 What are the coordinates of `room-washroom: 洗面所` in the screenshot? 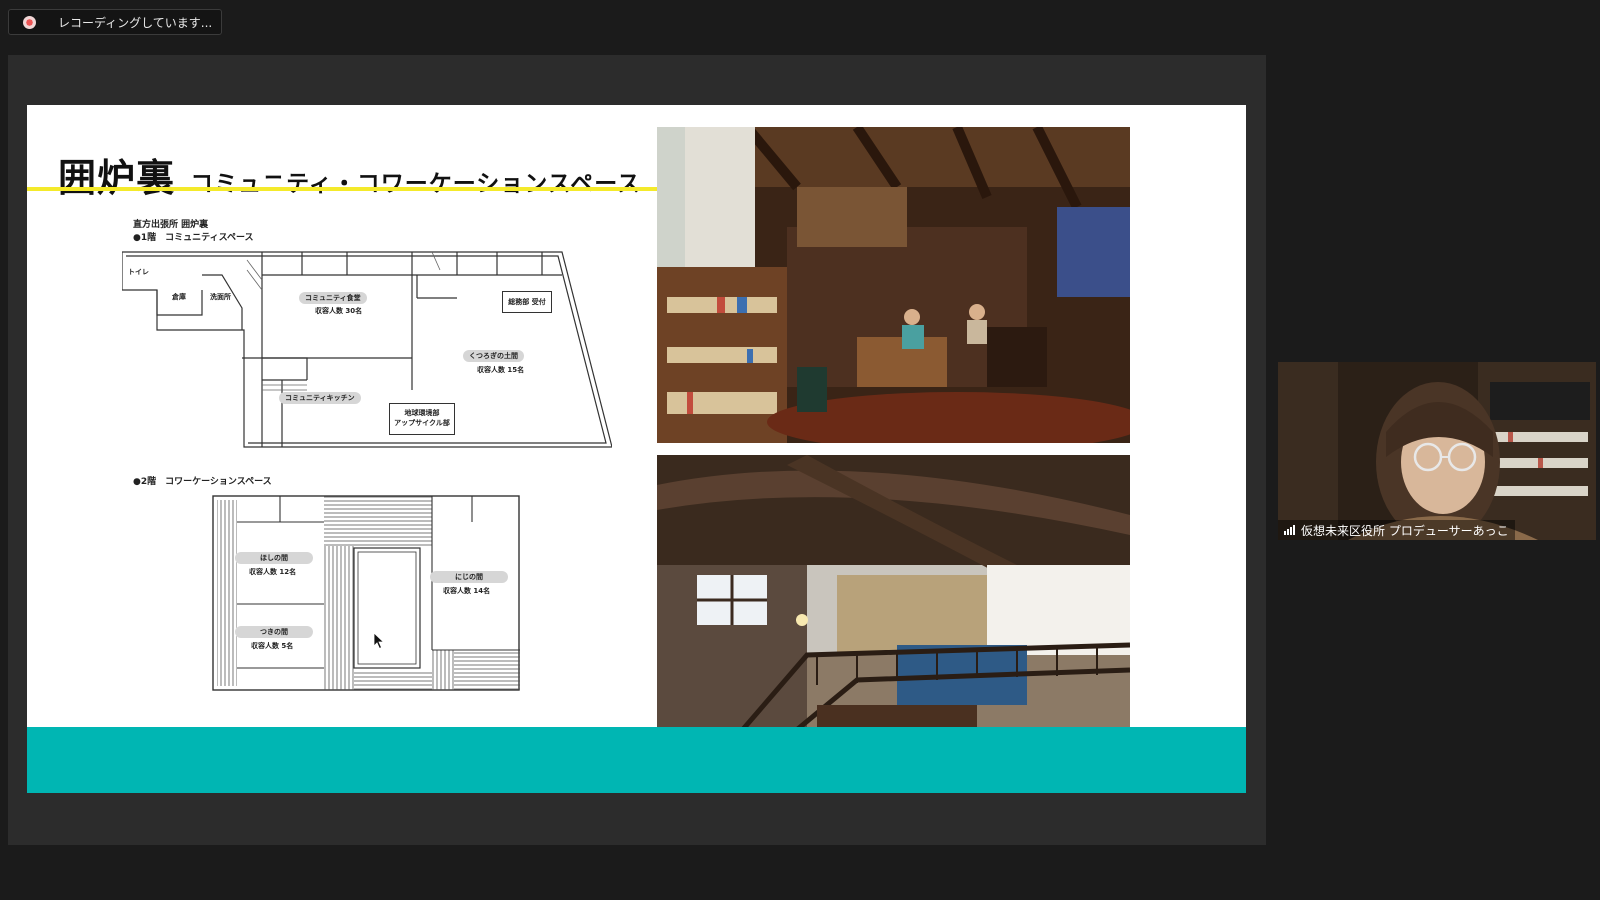 It's located at (220, 297).